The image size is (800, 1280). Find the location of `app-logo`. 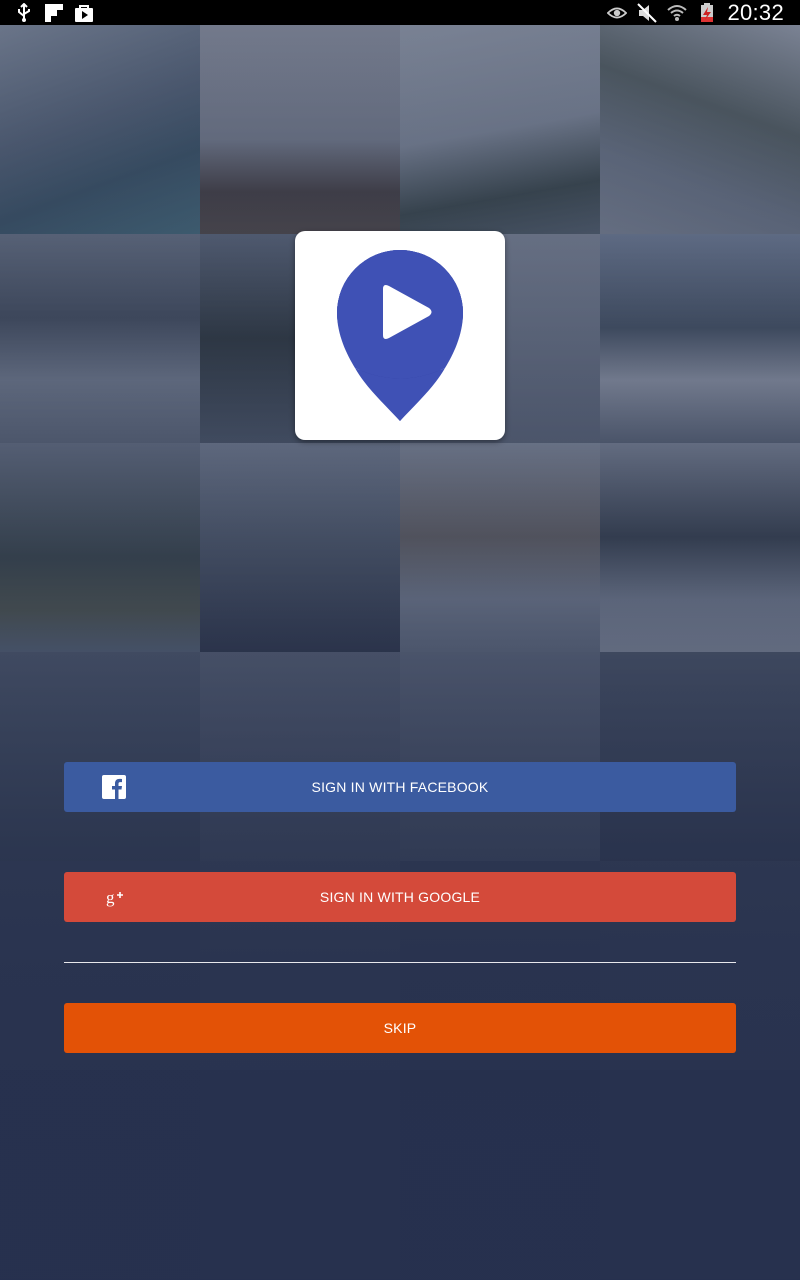

app-logo is located at coordinates (400, 335).